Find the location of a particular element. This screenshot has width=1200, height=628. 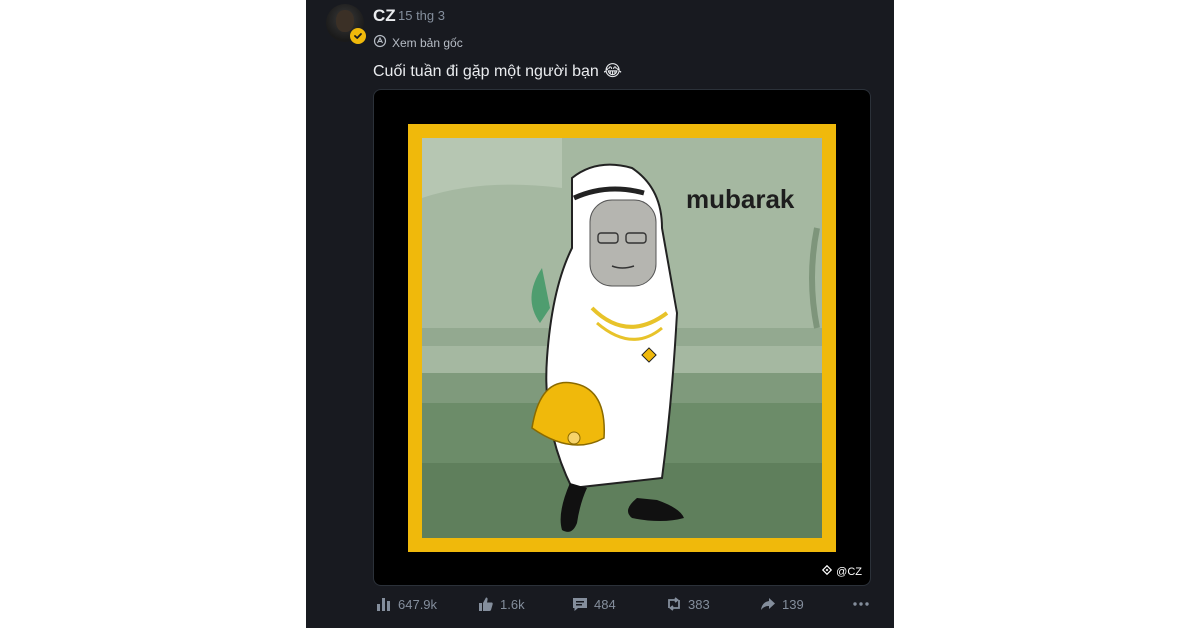

more-horizontal-icon is located at coordinates (861, 604).